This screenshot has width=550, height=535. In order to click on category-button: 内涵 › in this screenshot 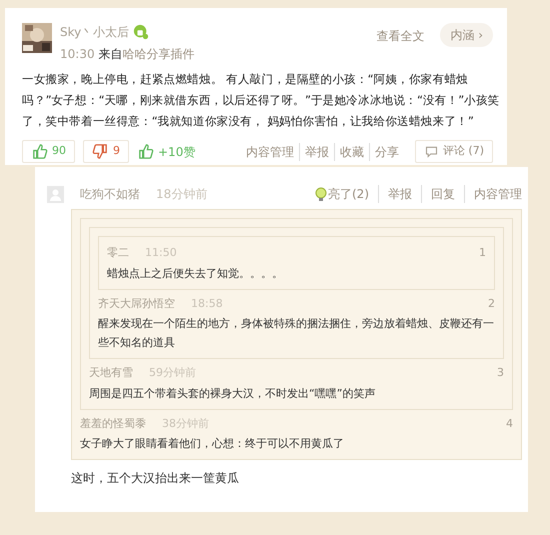, I will do `click(466, 35)`.